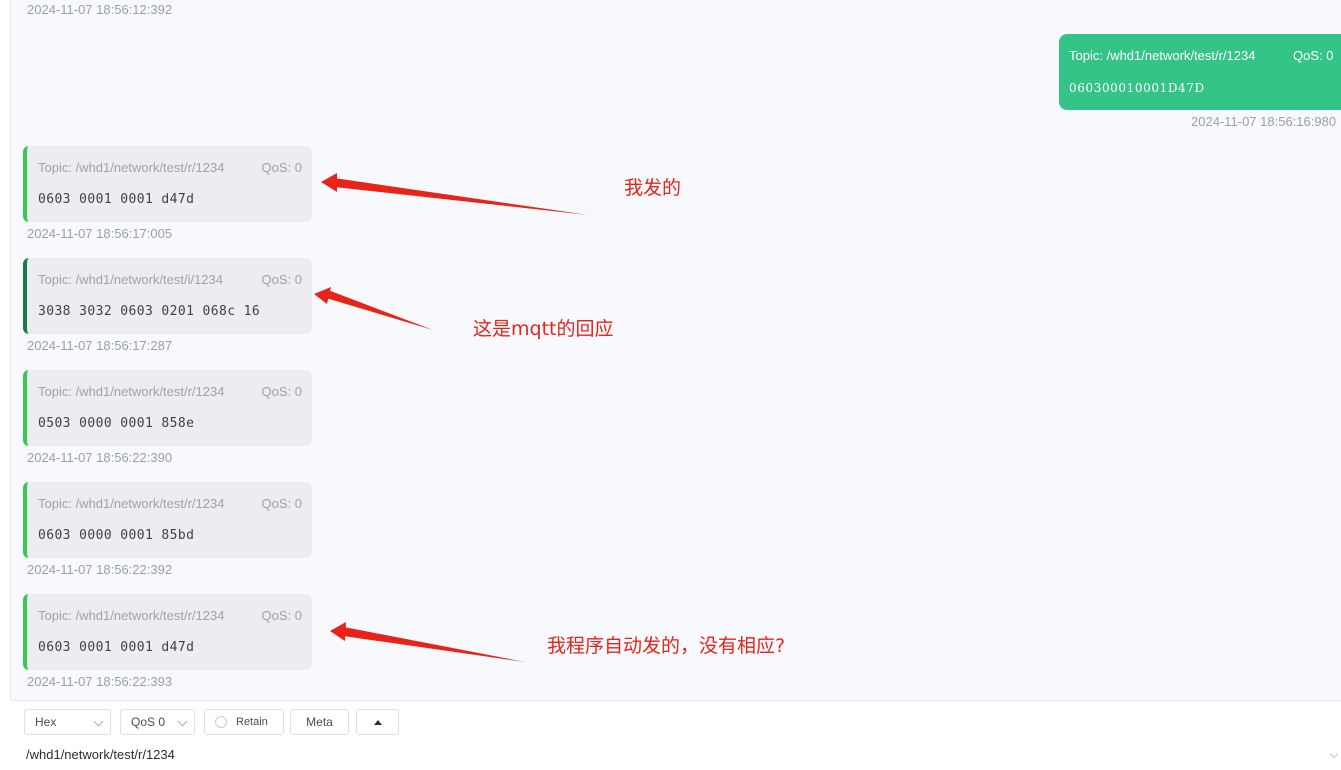 Image resolution: width=1341 pixels, height=770 pixels. What do you see at coordinates (67, 722) in the screenshot?
I see `payload-format-select: Hex` at bounding box center [67, 722].